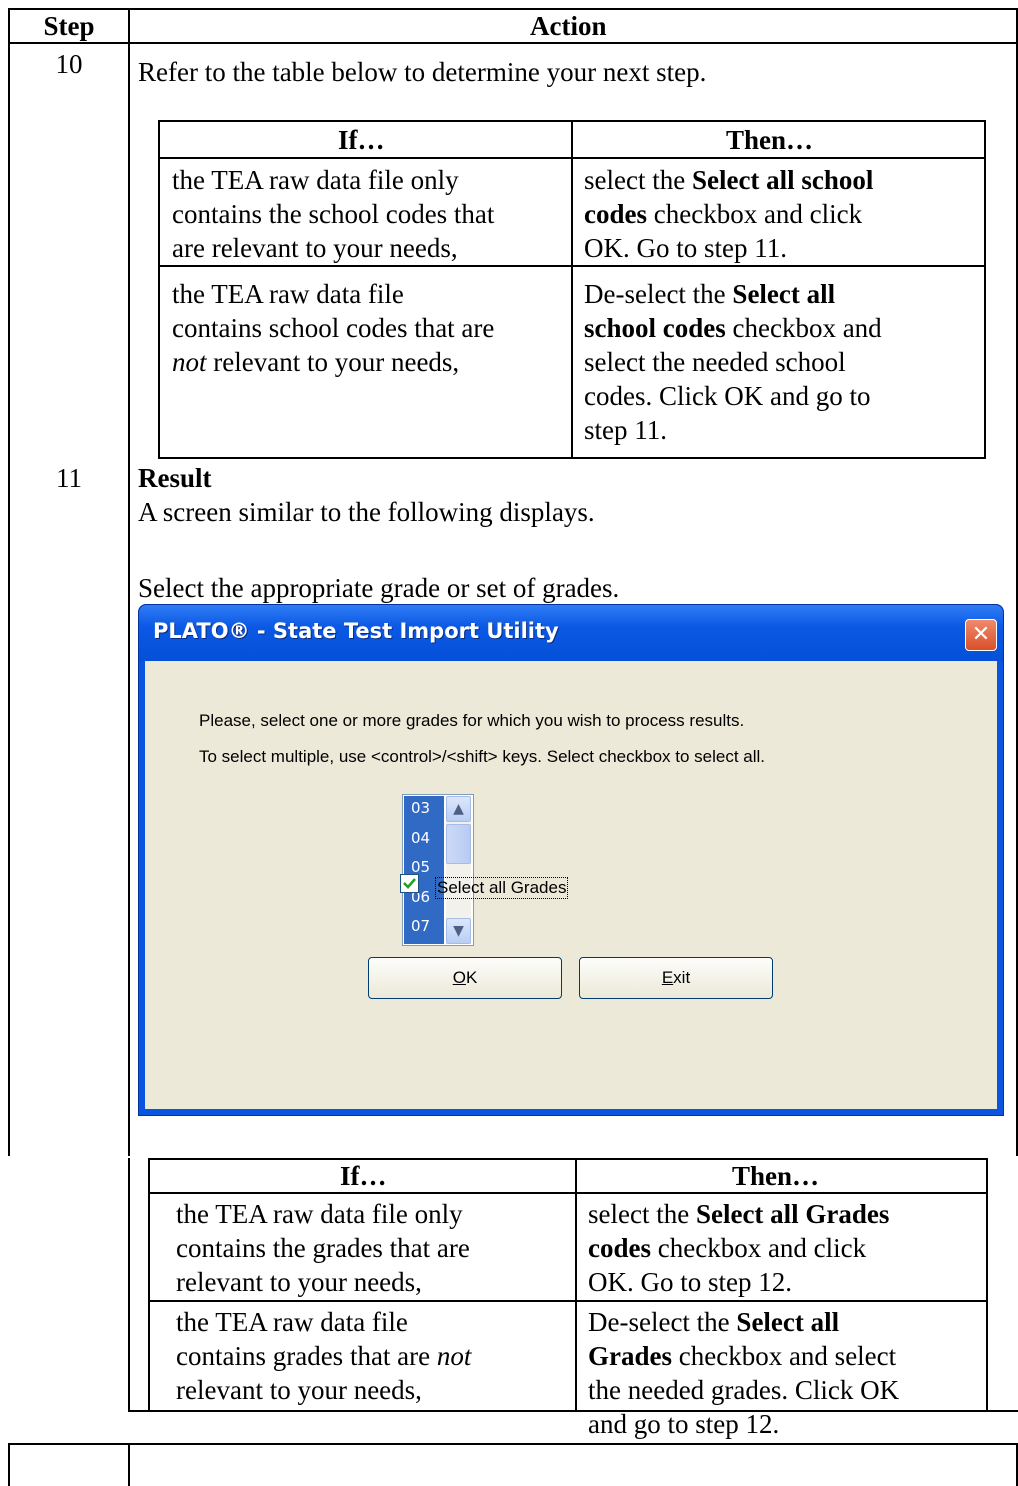 This screenshot has width=1018, height=1486. Describe the element at coordinates (574, 1411) in the screenshot. I see `t2-bottom` at that location.